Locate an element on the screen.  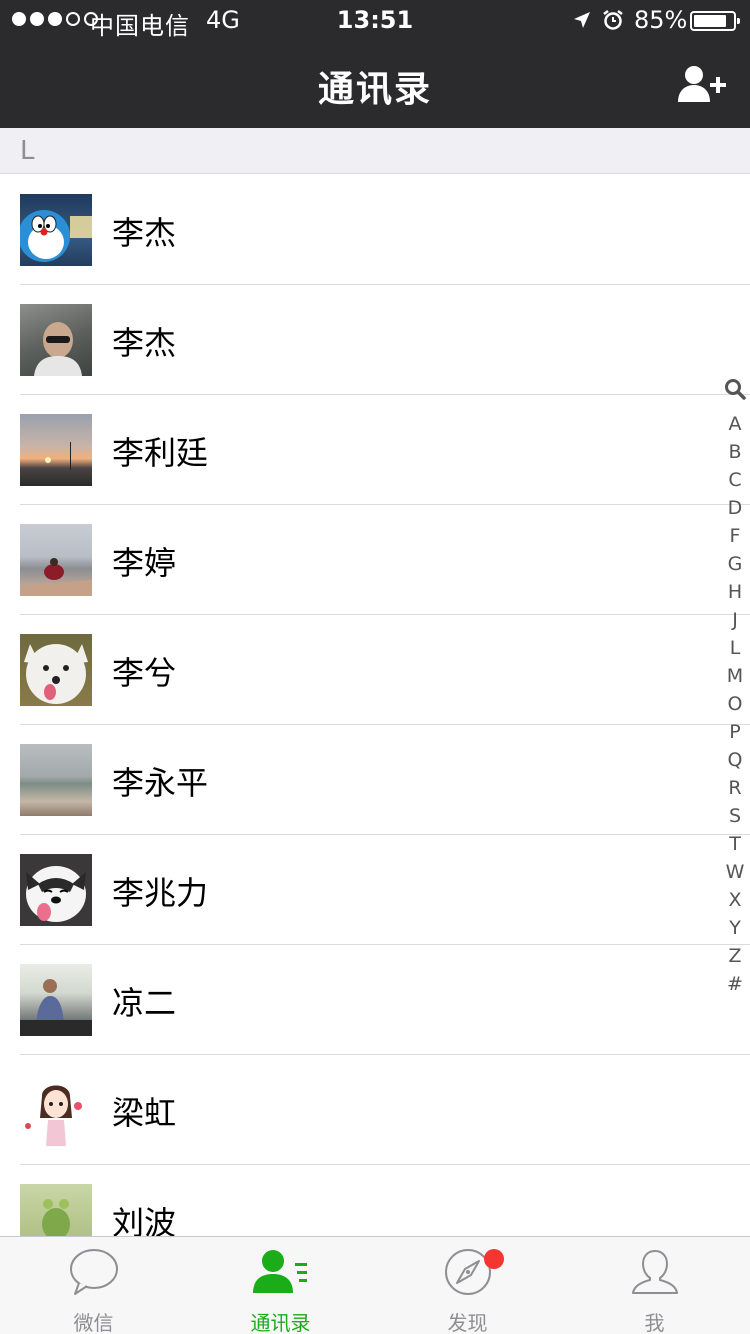
chat-bubble-icon is located at coordinates (93, 1272).